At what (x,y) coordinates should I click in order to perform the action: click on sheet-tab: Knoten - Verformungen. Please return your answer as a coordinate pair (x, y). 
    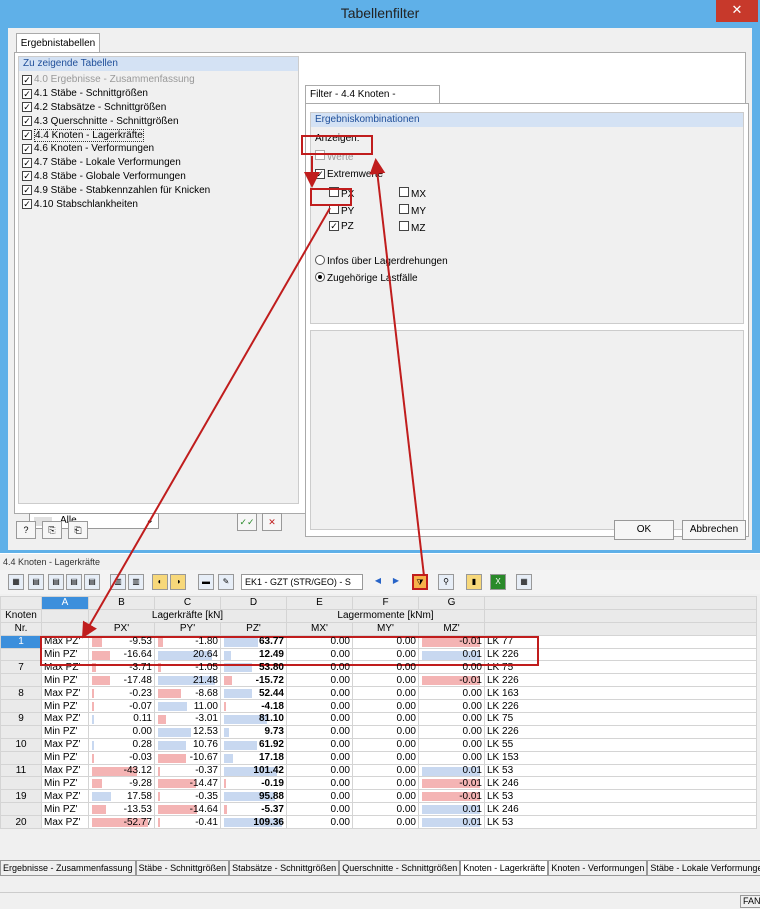
    Looking at the image, I should click on (598, 868).